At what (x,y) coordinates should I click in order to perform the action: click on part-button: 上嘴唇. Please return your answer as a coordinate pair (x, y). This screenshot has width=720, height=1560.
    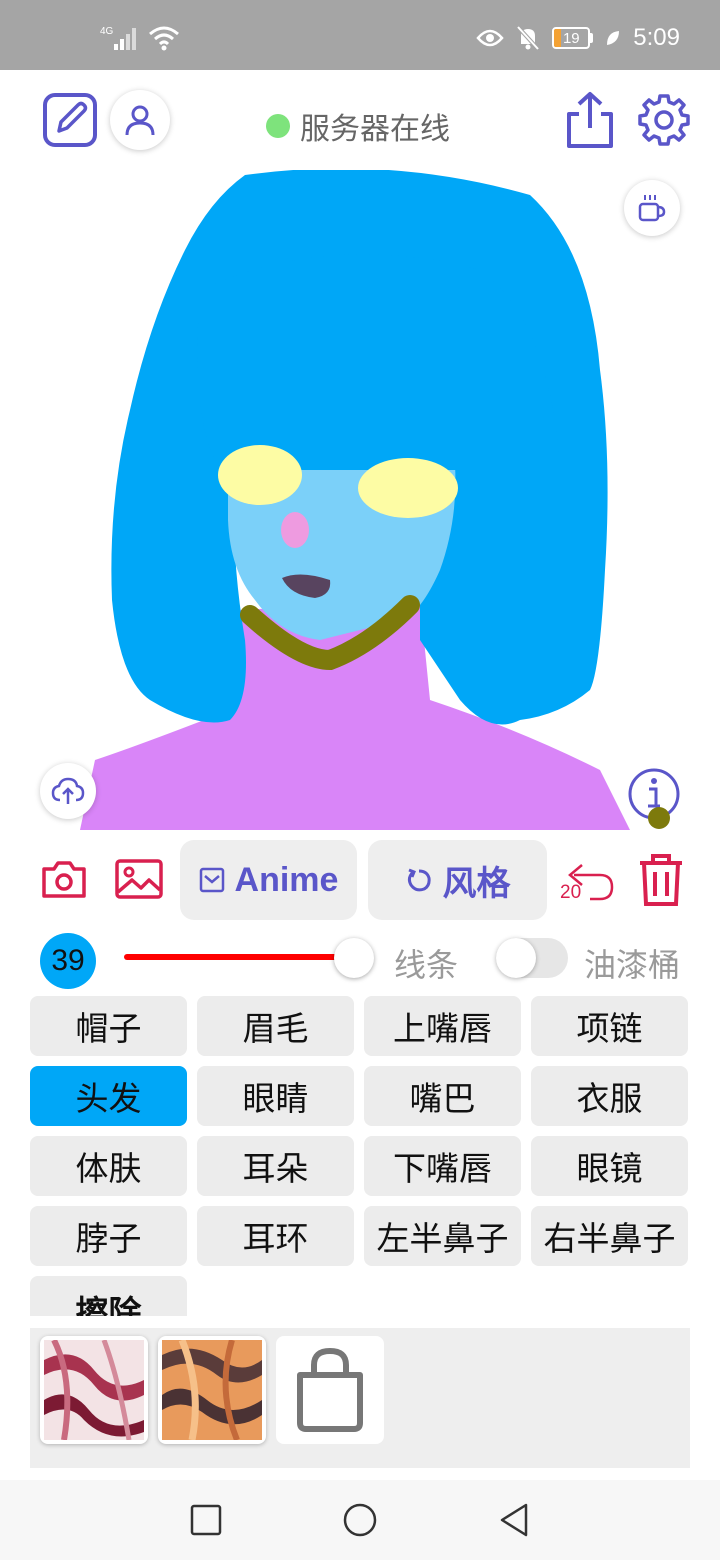
    Looking at the image, I should click on (442, 1026).